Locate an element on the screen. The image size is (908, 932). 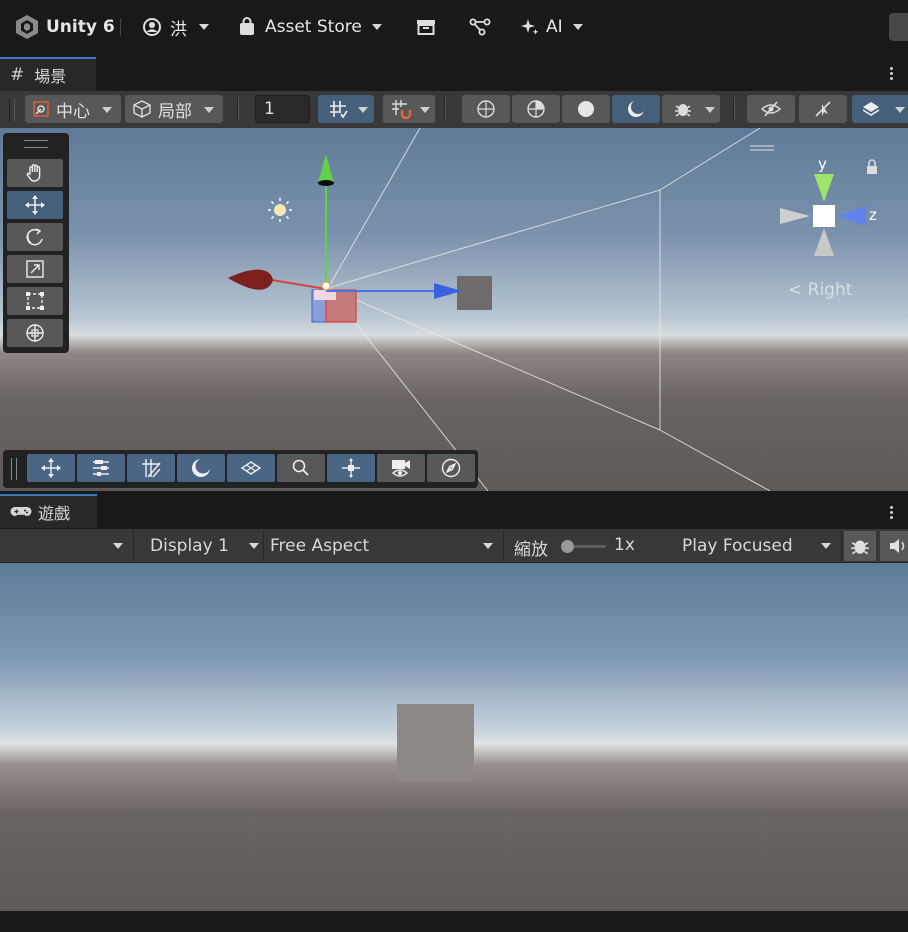
scene-tab-bar: # 場景 is located at coordinates (454, 73).